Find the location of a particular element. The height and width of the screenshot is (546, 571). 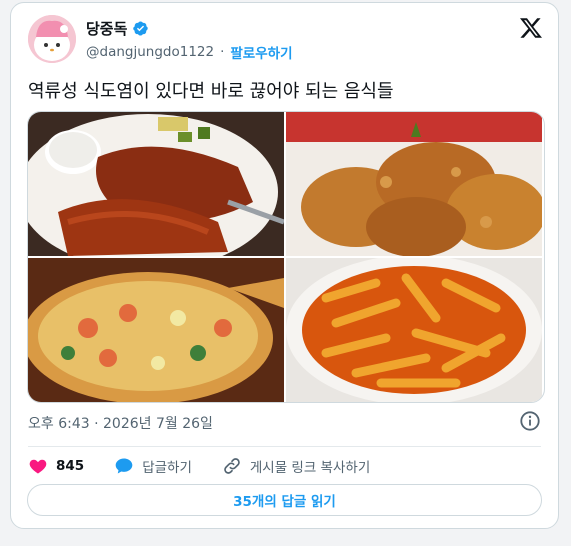

author-handle: @dangjungdo1122 is located at coordinates (150, 52).